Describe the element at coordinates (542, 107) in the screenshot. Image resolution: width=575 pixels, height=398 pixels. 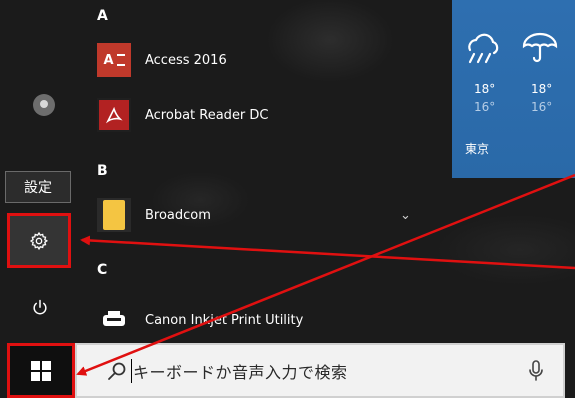
I see `day2-low-temp: 16°` at that location.